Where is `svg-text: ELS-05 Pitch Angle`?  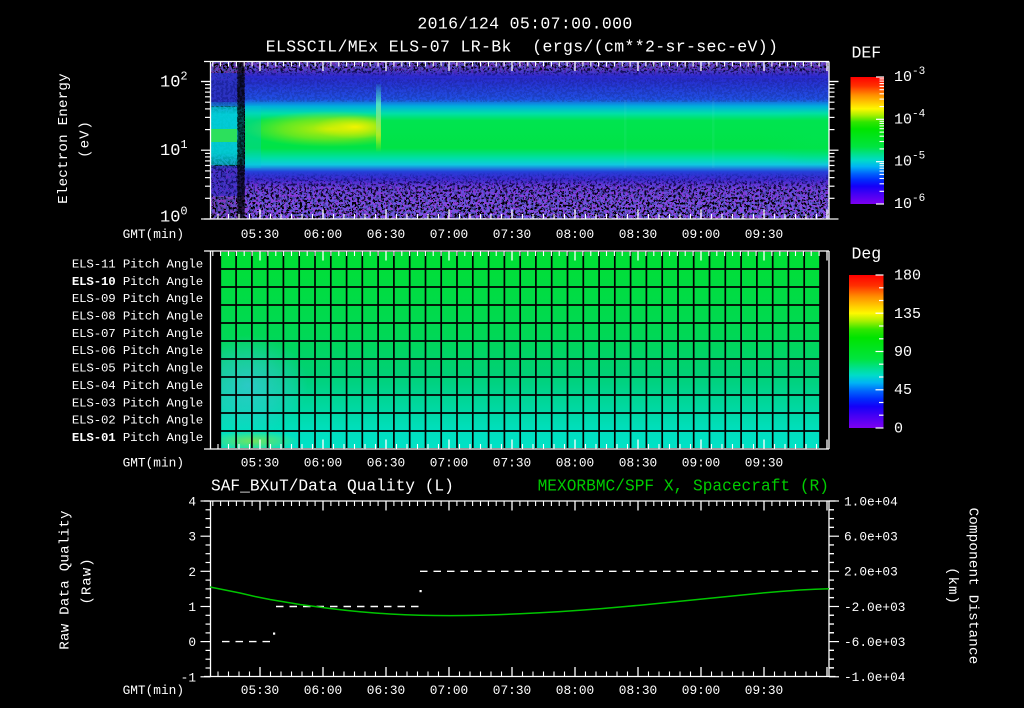 svg-text: ELS-05 Pitch Angle is located at coordinates (137, 369).